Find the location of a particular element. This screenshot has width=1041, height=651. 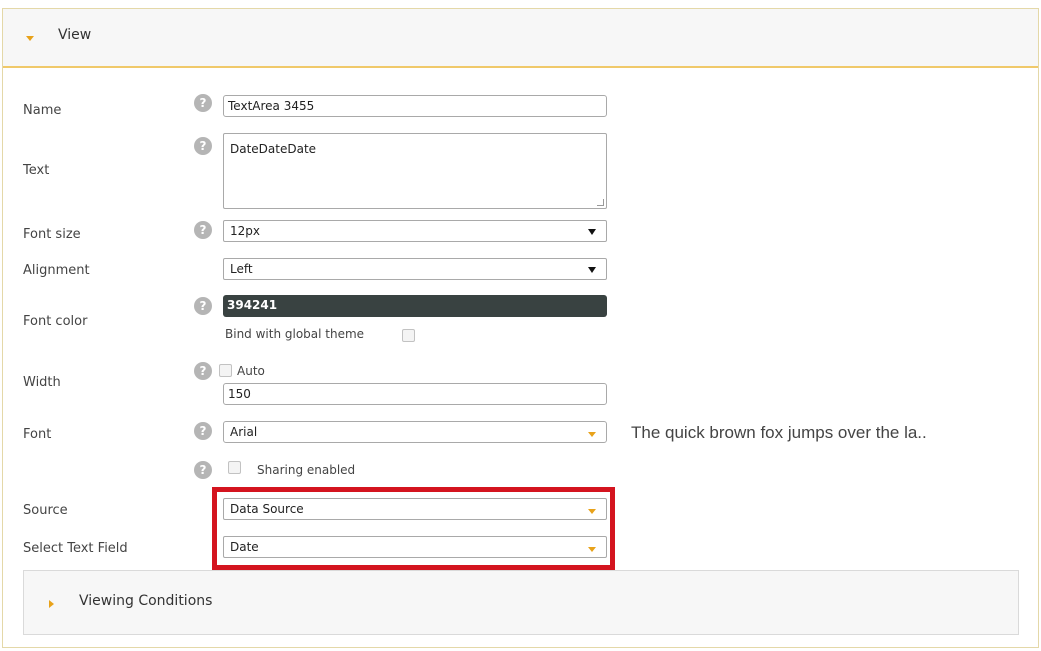

alignment-label: Alignment is located at coordinates (56, 270).